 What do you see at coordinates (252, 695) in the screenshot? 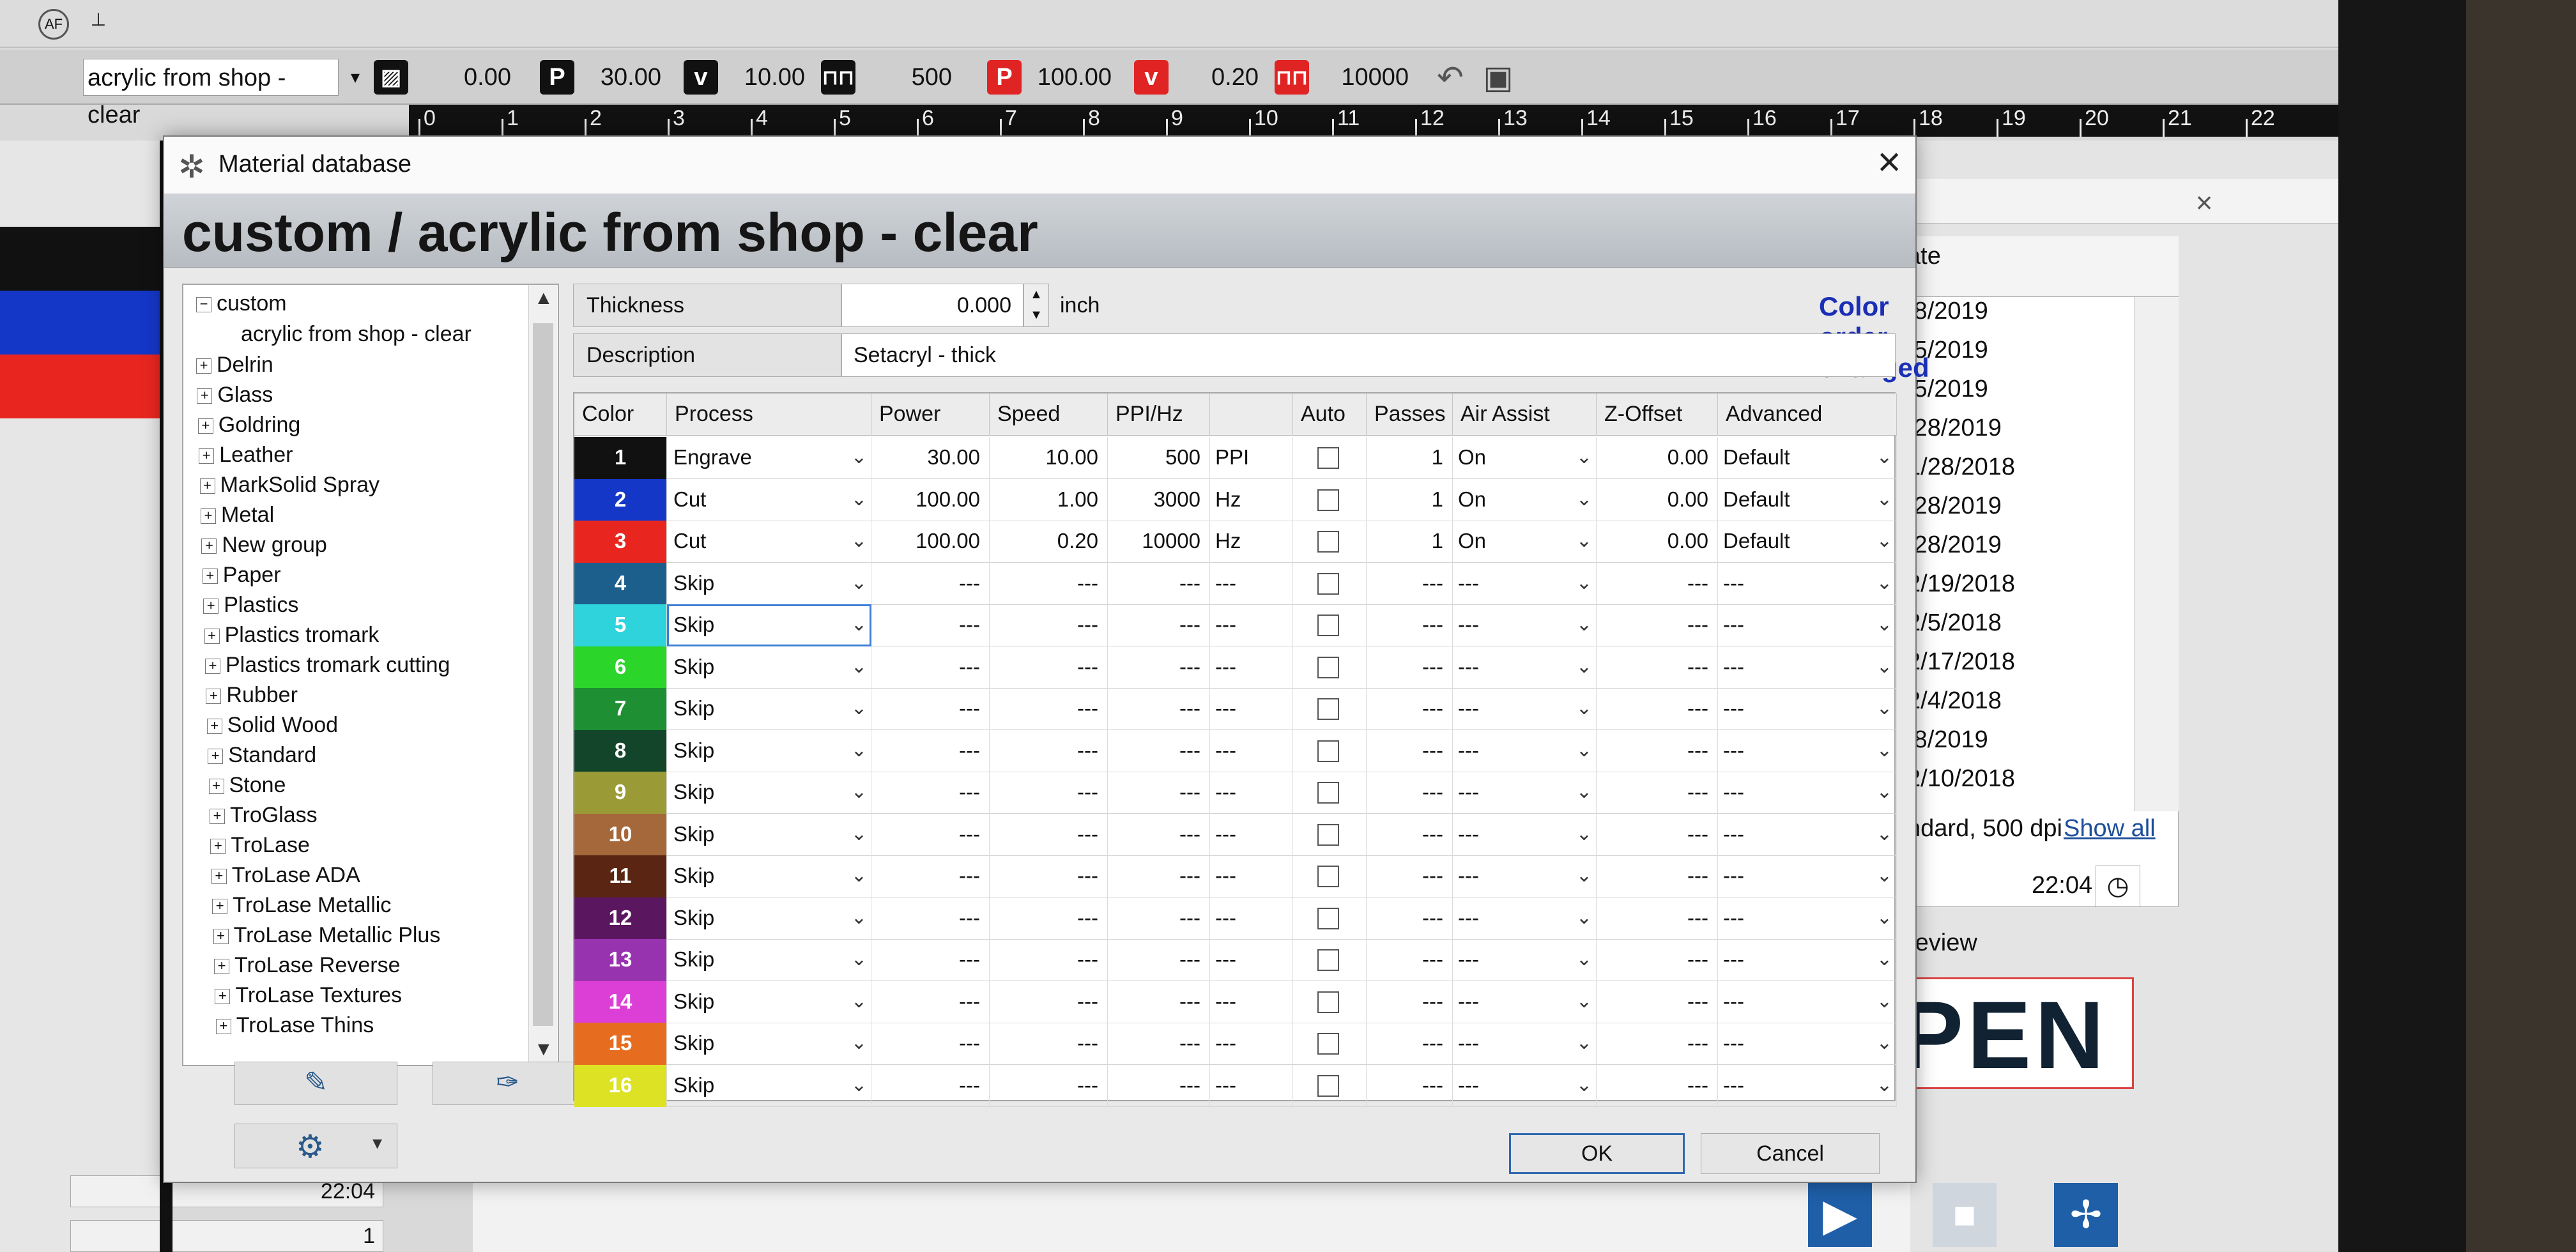
I see `tree-item: + Rubber` at bounding box center [252, 695].